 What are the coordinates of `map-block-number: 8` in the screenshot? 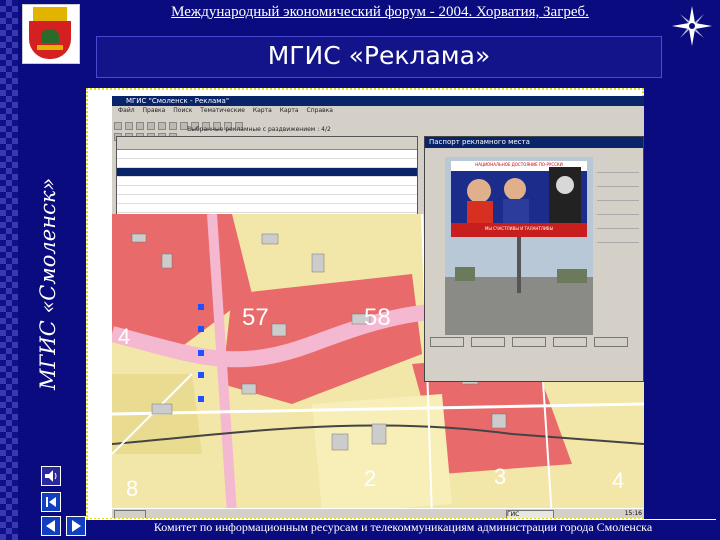 It's located at (132, 488).